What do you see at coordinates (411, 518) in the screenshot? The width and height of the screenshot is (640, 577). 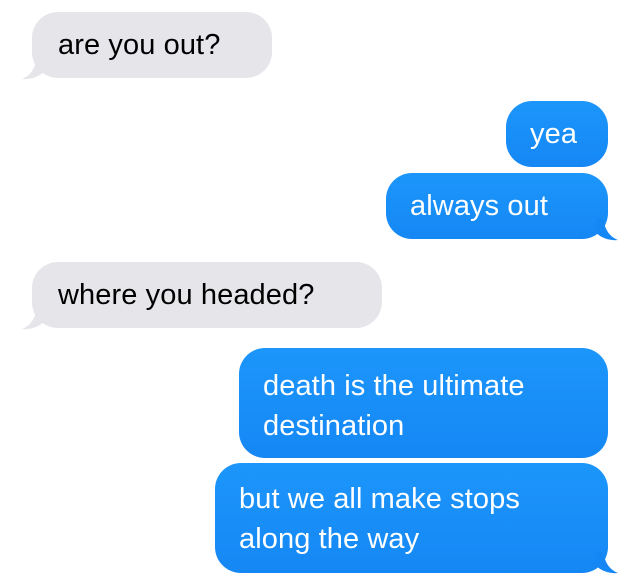 I see `outgoing-message-bubble: but we all make stops along the way` at bounding box center [411, 518].